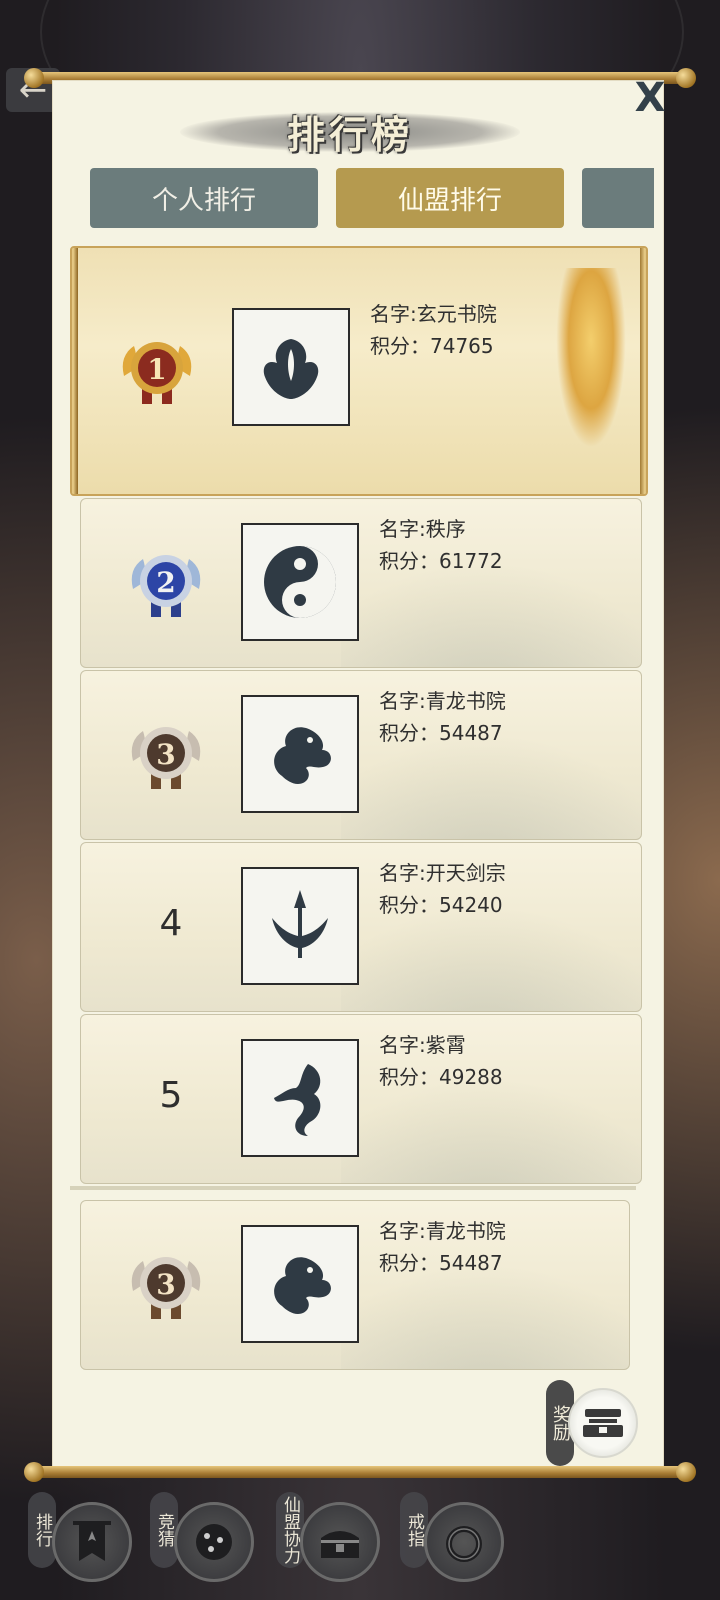  What do you see at coordinates (300, 1098) in the screenshot?
I see `serpent-dragon-emblem-icon` at bounding box center [300, 1098].